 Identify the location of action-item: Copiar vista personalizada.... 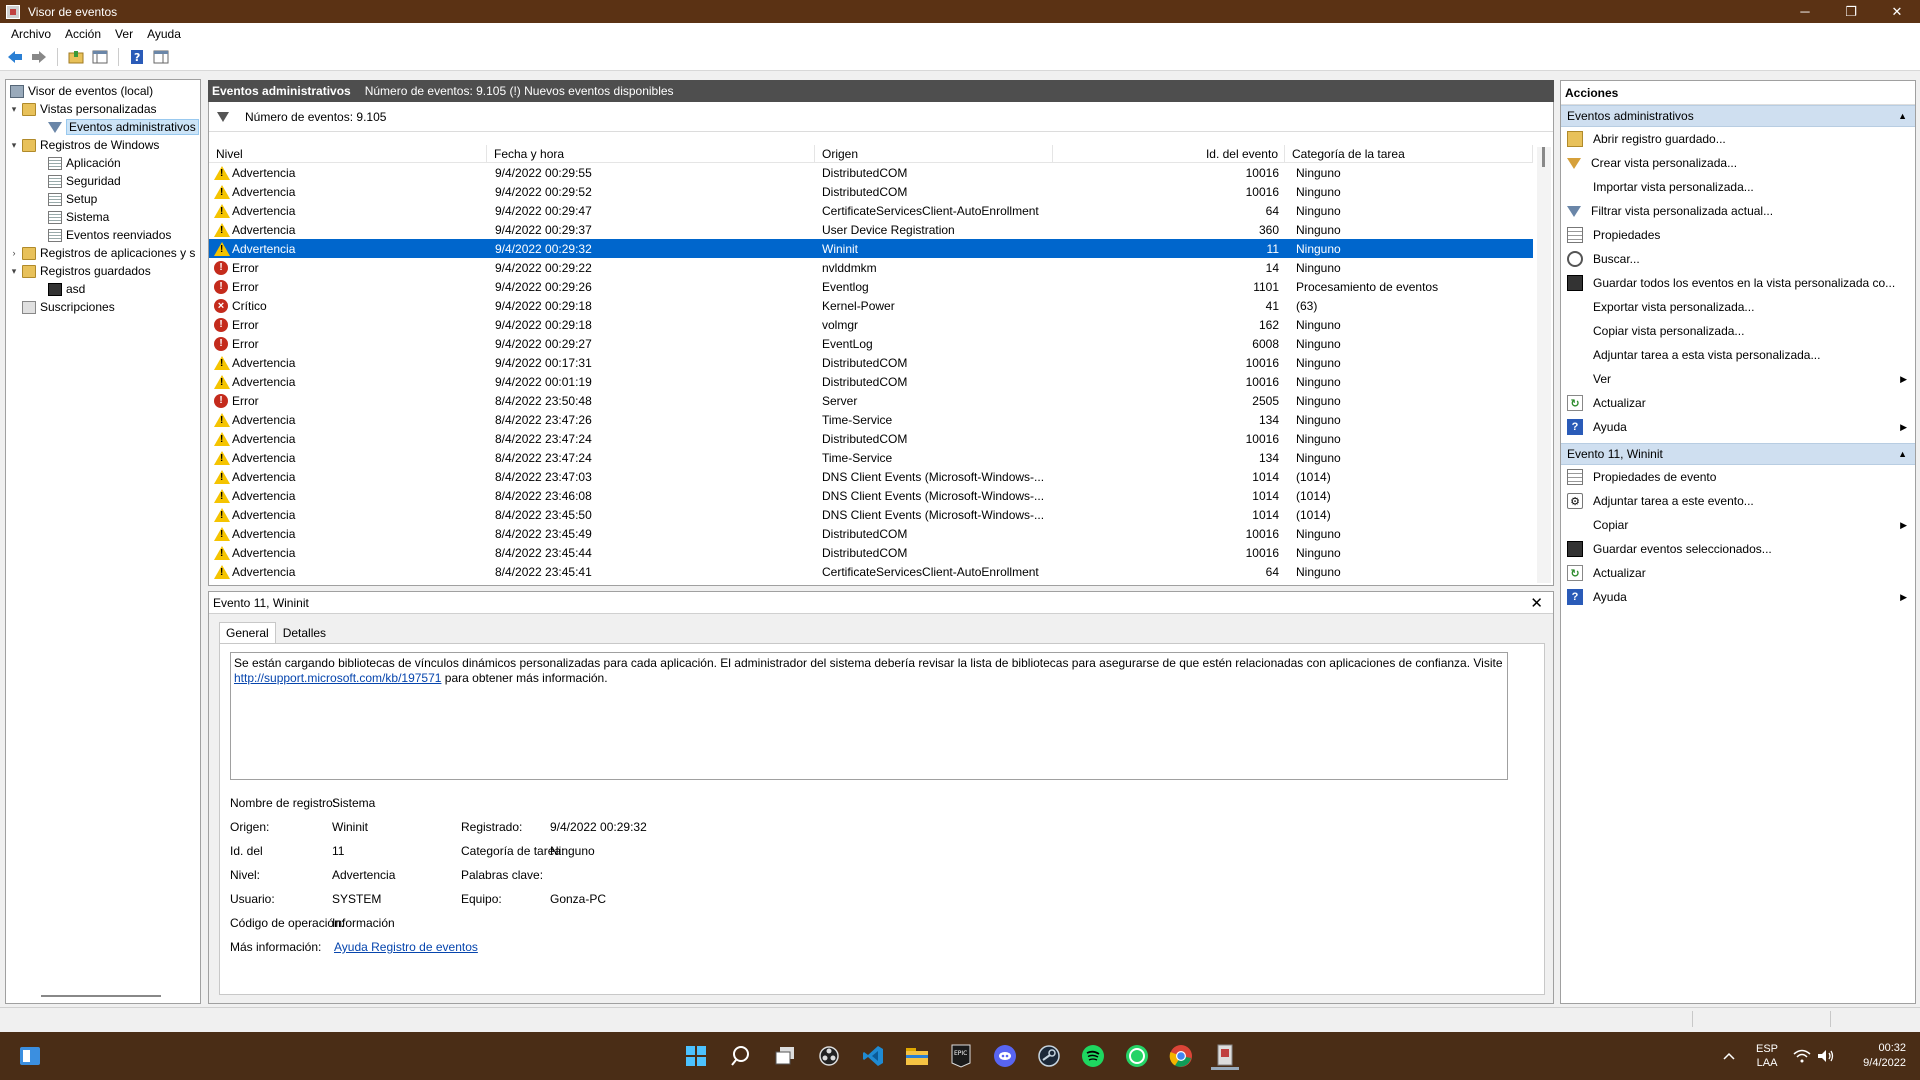
(1738, 331).